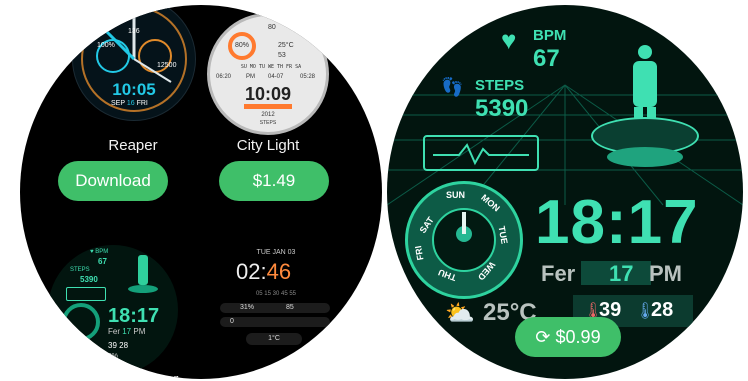  What do you see at coordinates (114, 331) in the screenshot?
I see `spanner-date: Fer` at bounding box center [114, 331].